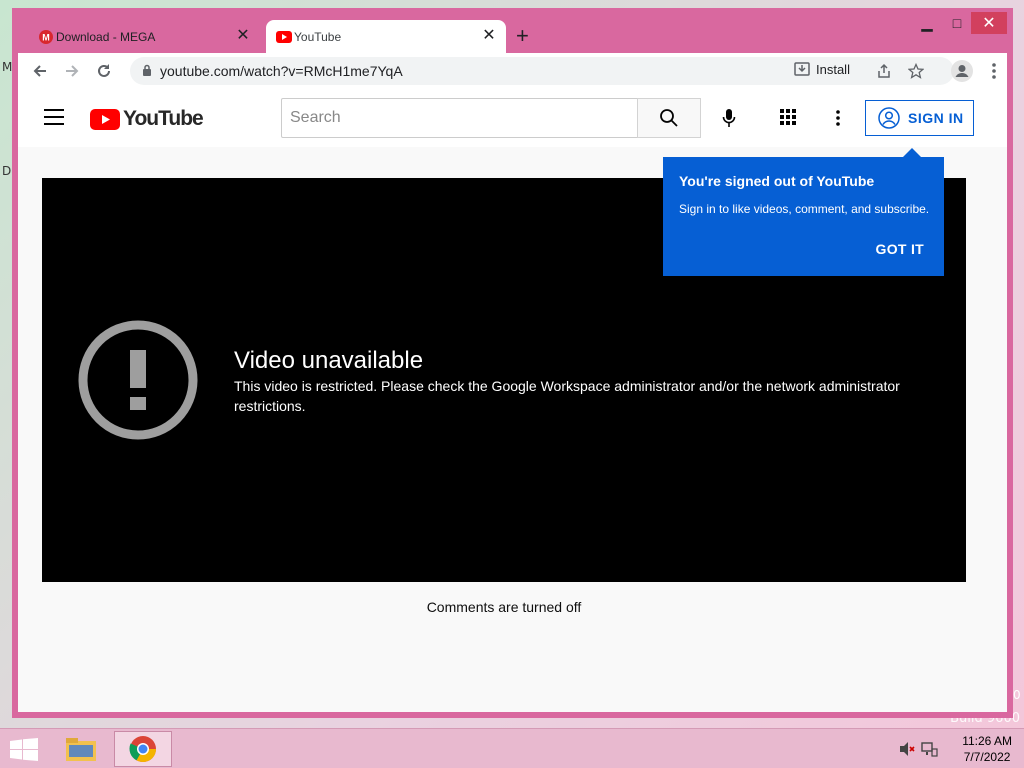 This screenshot has height=768, width=1024. What do you see at coordinates (24, 750) in the screenshot?
I see `windows-start-icon` at bounding box center [24, 750].